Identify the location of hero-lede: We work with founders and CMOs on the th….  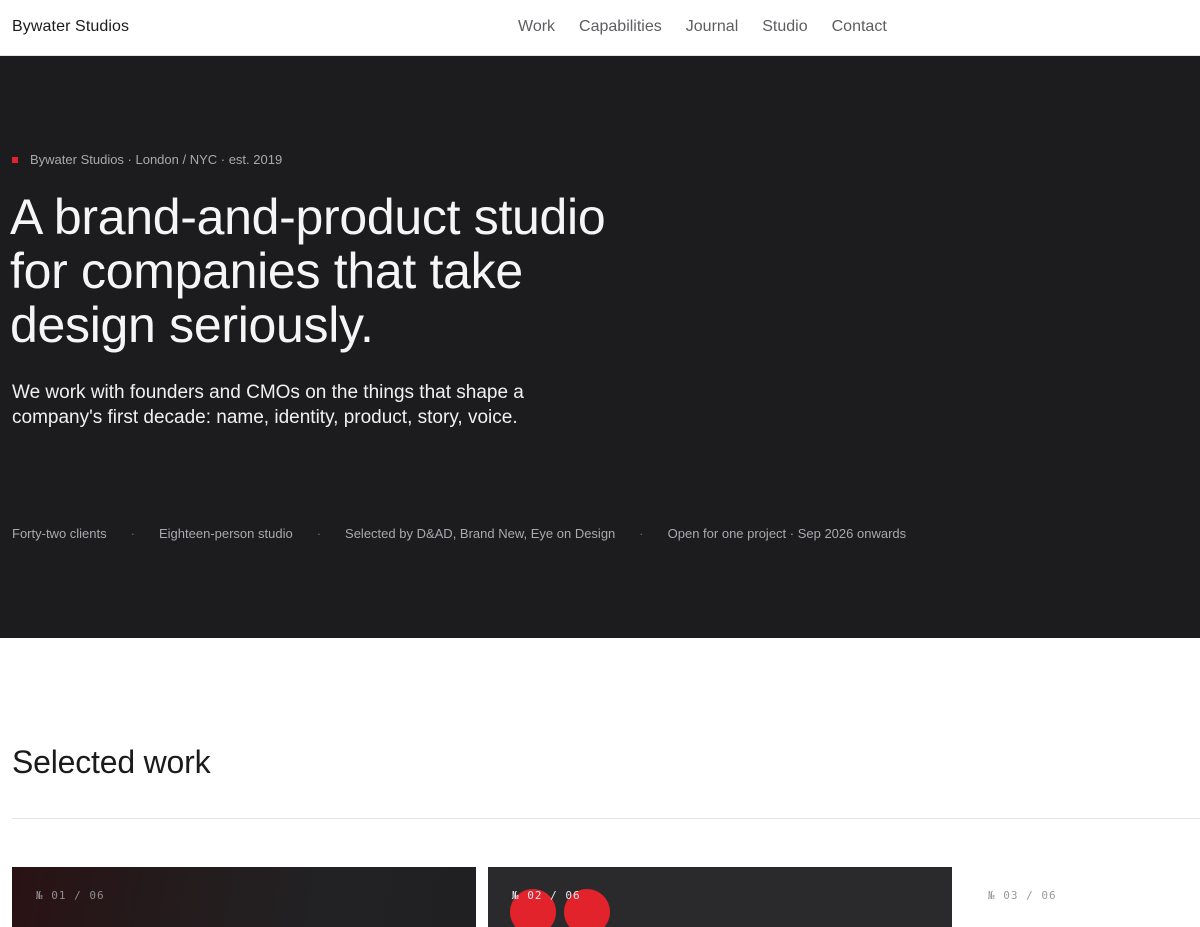
(312, 405).